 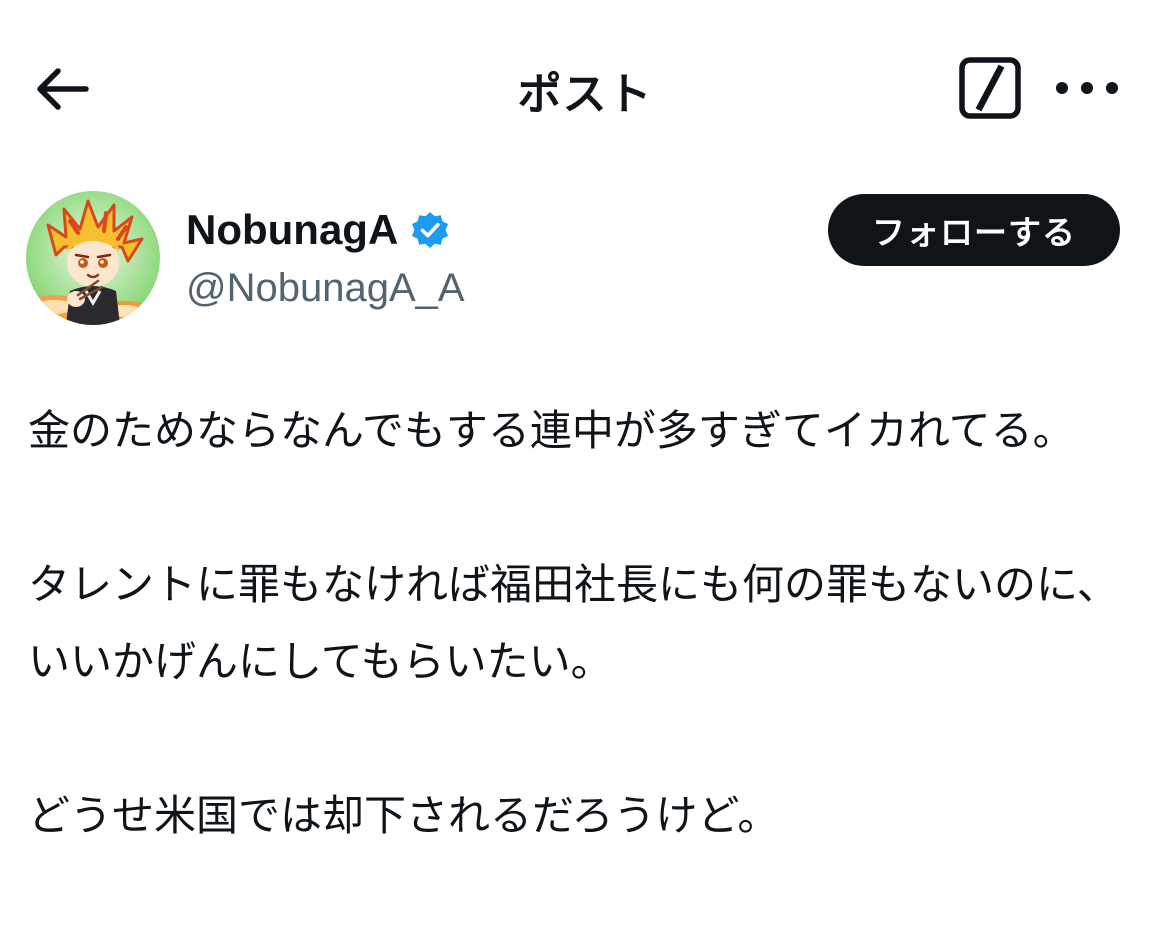 I want to click on grok-icon, so click(x=990, y=88).